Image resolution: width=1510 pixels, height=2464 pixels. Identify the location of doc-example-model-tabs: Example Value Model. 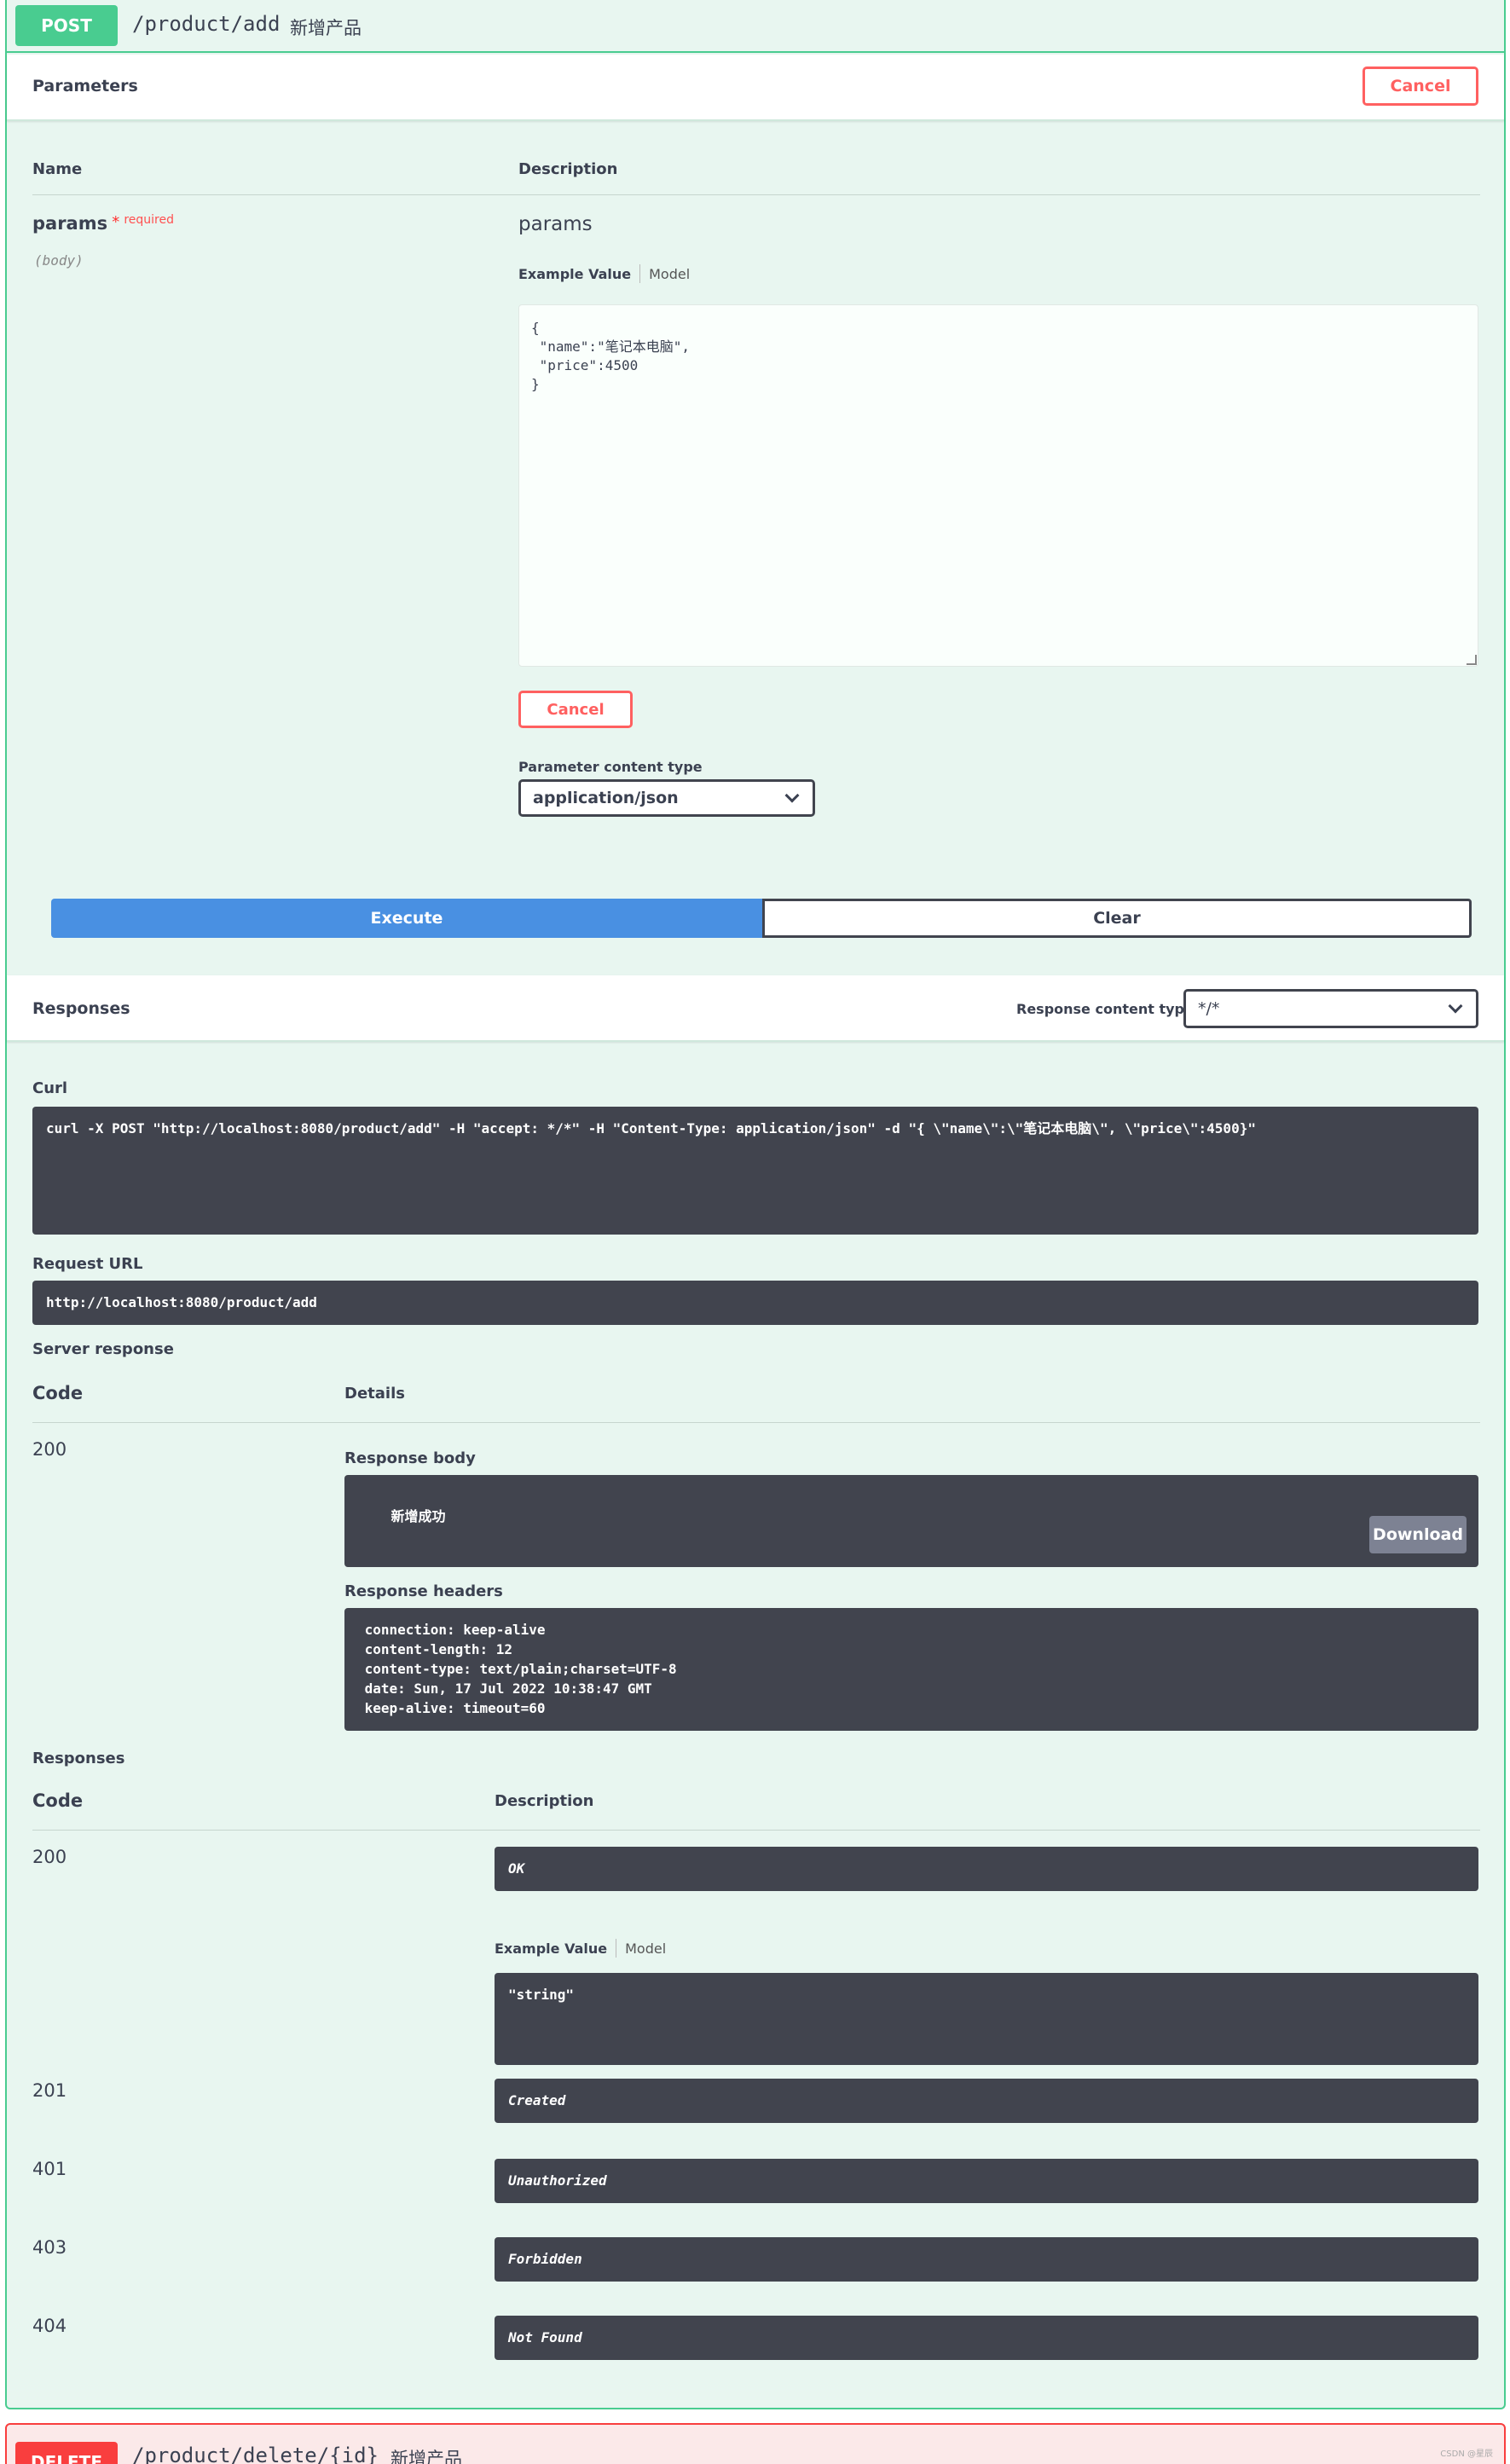
(580, 1948).